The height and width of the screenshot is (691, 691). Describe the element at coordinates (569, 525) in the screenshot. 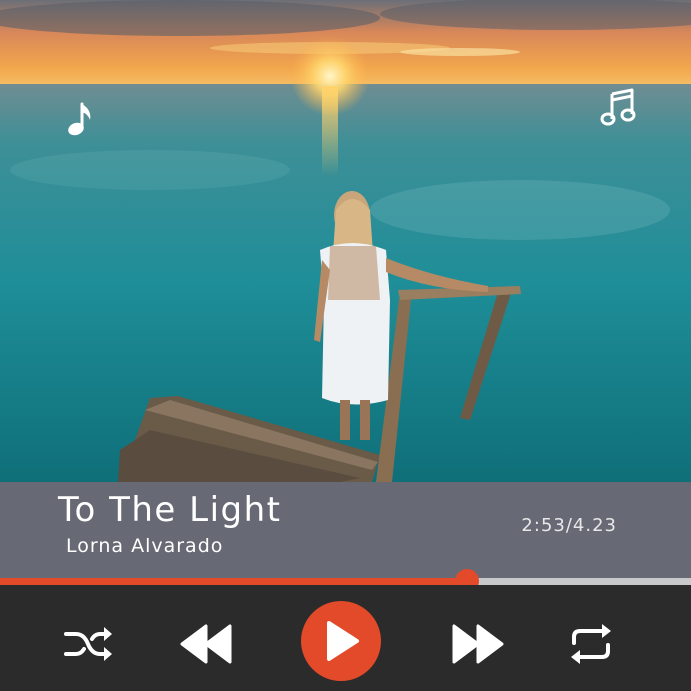

I see `time-display: 2:53/4.23` at that location.